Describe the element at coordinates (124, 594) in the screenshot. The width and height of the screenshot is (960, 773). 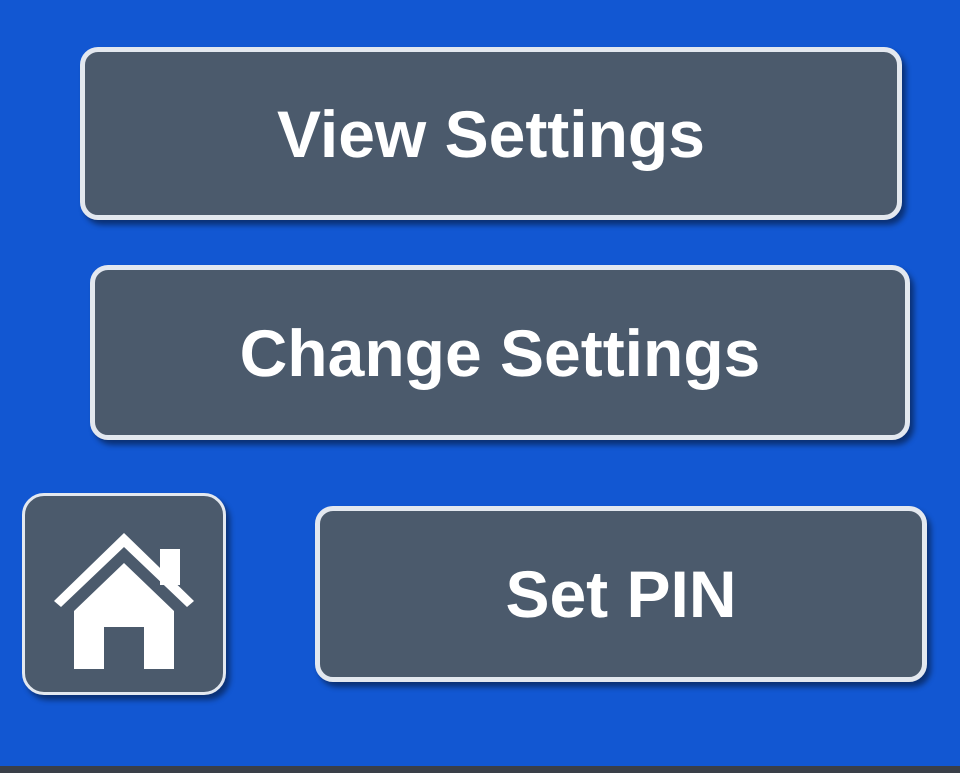
I see `home-button` at that location.